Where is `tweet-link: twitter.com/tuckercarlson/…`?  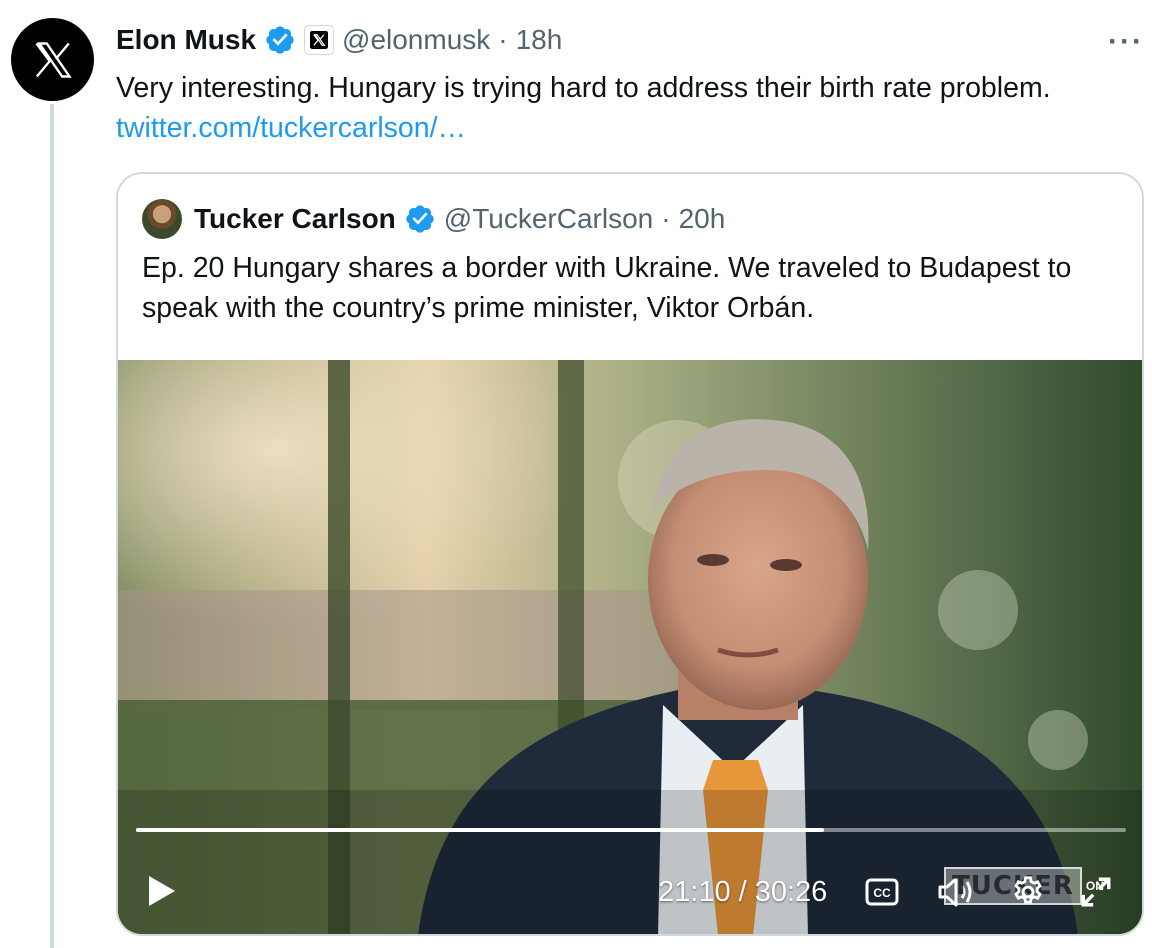
tweet-link: twitter.com/tuckercarlson/… is located at coordinates (291, 128).